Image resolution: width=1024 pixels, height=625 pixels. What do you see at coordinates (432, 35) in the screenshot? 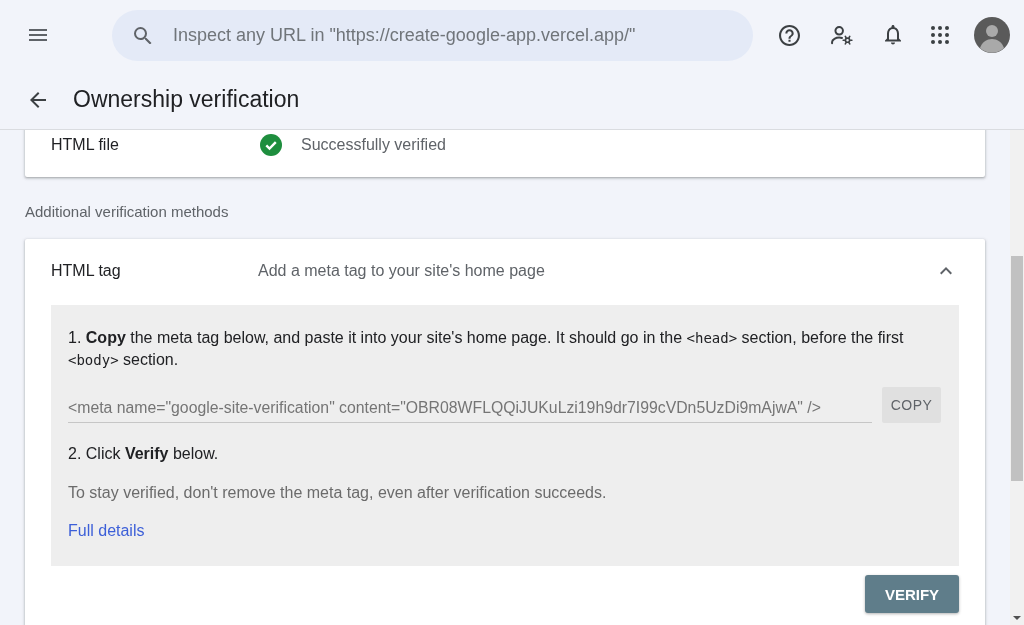
I see `search-field: Inspect any URL in "https://create-google-app.vercel.app/"` at bounding box center [432, 35].